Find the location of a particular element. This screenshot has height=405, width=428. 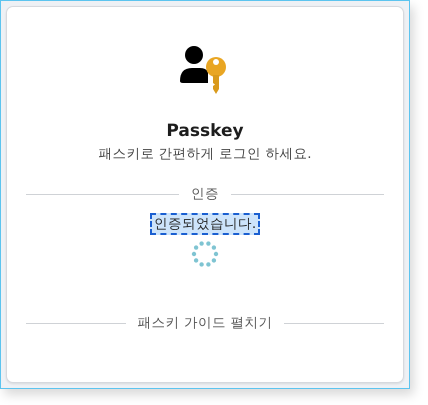

section-label: 인증 is located at coordinates (205, 194).